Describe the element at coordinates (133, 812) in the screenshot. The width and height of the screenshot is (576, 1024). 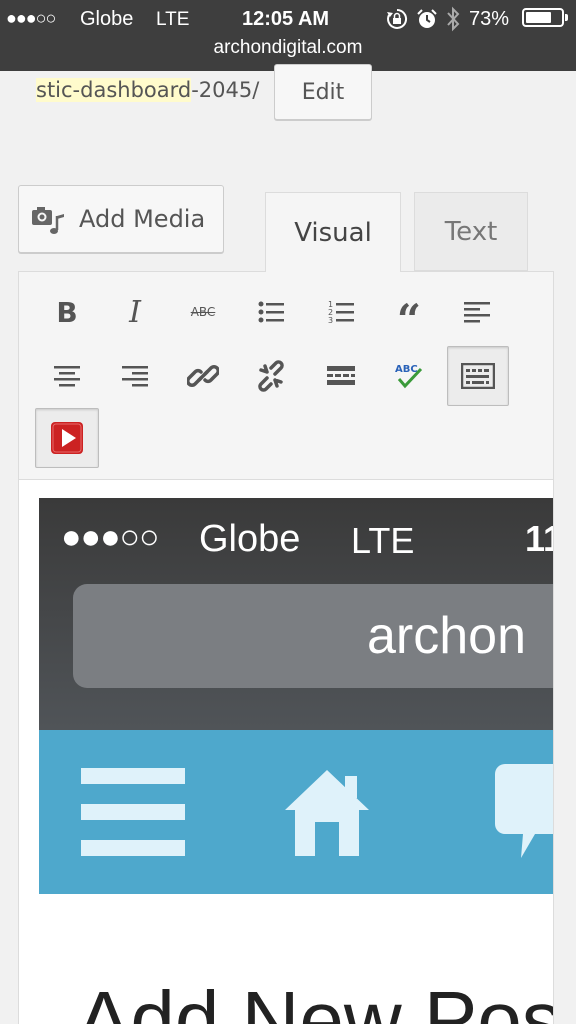
I see `embedded-menu-icon` at that location.